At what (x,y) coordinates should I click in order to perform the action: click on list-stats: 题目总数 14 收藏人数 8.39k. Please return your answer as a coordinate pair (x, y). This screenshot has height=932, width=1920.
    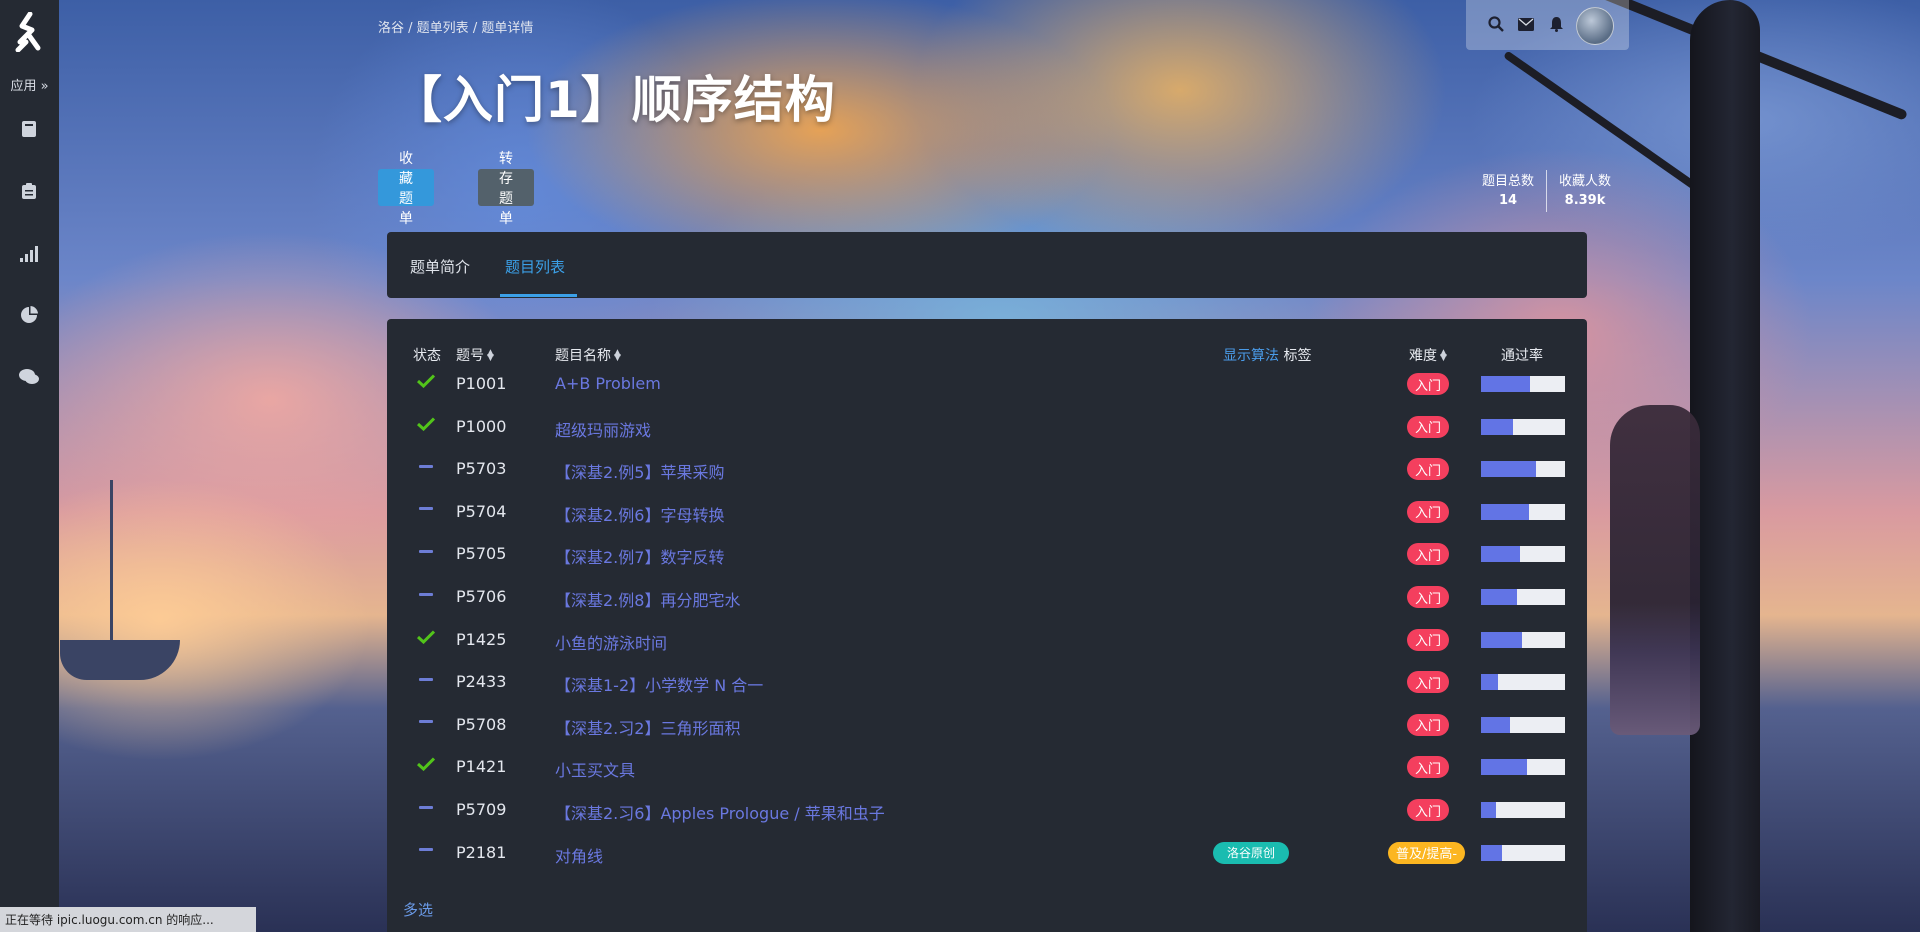
    Looking at the image, I should click on (1546, 191).